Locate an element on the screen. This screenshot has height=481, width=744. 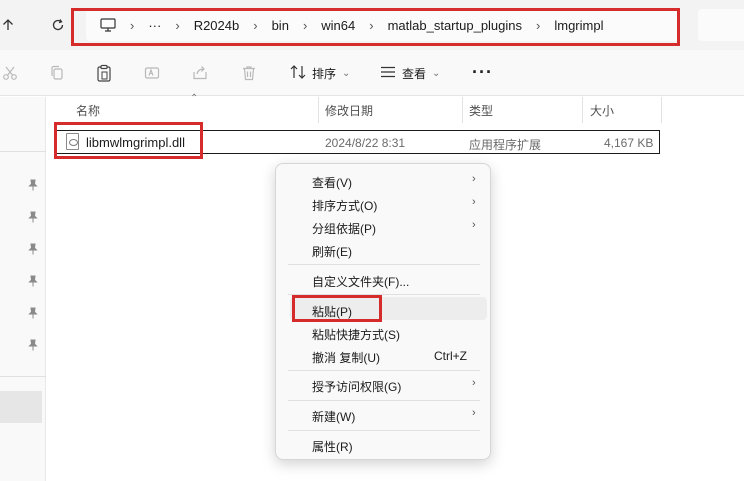
sort-button: 排序 ⌄ is located at coordinates (320, 73).